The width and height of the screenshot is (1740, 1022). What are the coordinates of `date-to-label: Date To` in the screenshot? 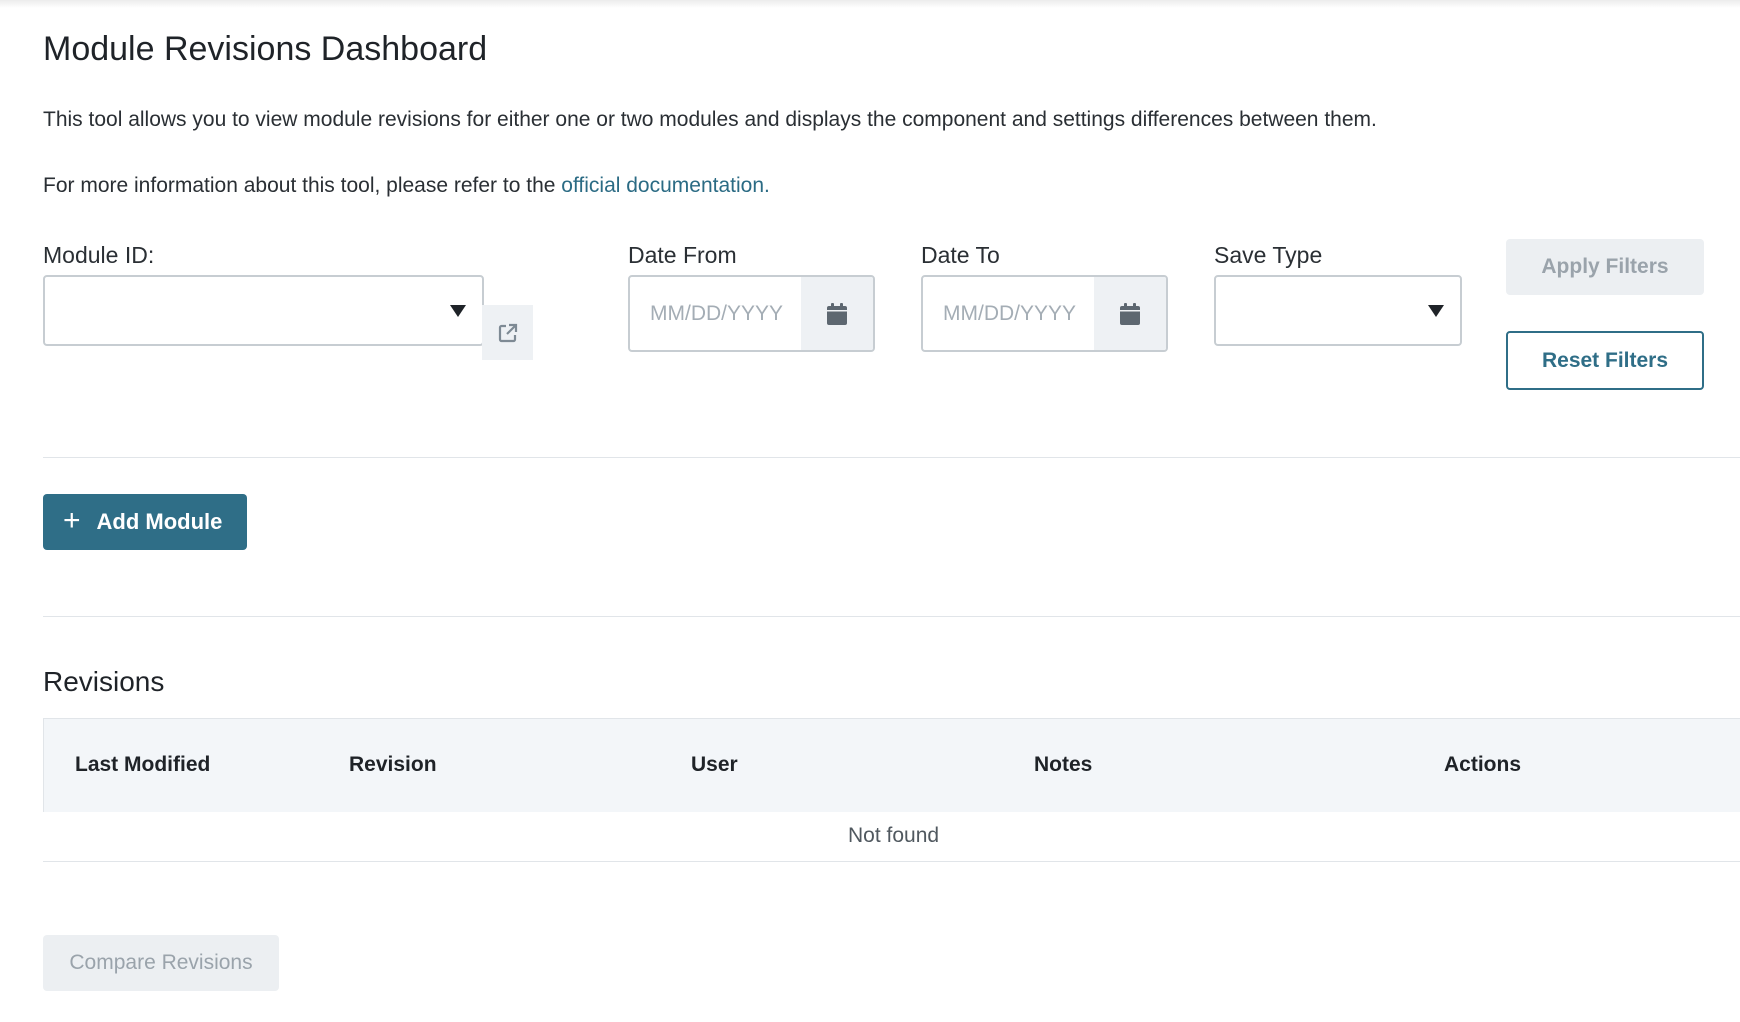 It's located at (960, 255).